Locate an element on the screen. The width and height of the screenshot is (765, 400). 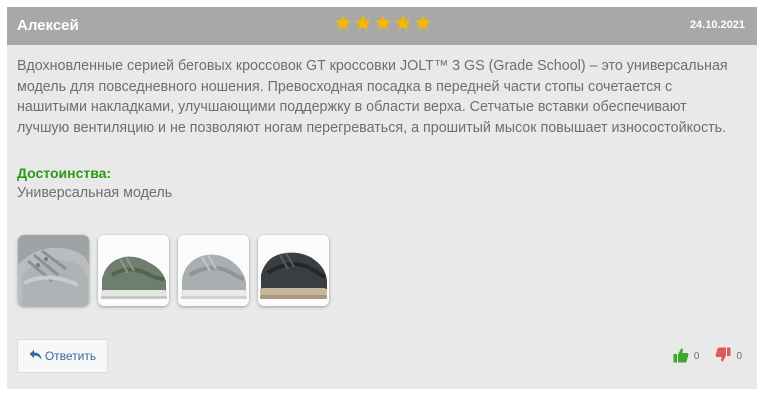
dislike-button: 0 is located at coordinates (728, 356).